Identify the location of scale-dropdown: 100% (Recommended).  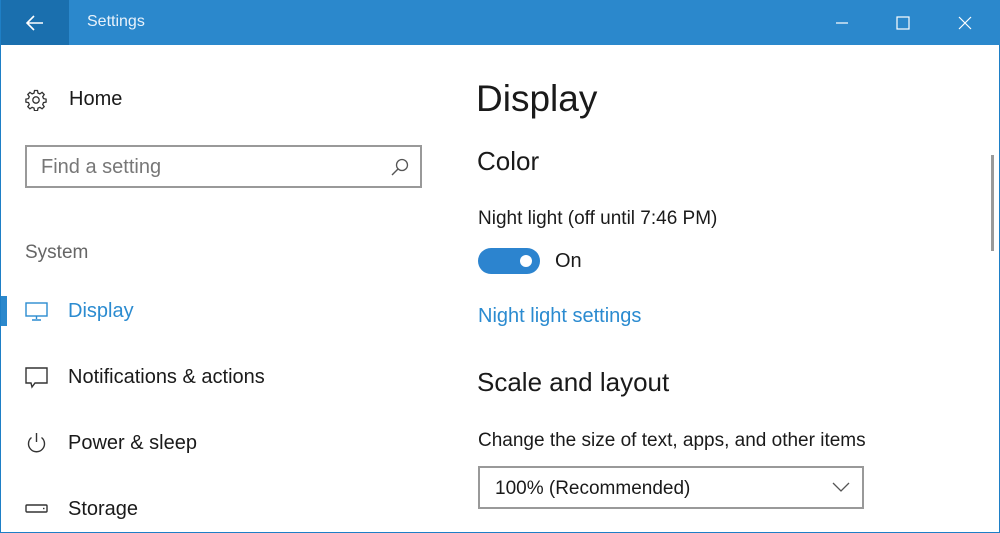
(671, 487).